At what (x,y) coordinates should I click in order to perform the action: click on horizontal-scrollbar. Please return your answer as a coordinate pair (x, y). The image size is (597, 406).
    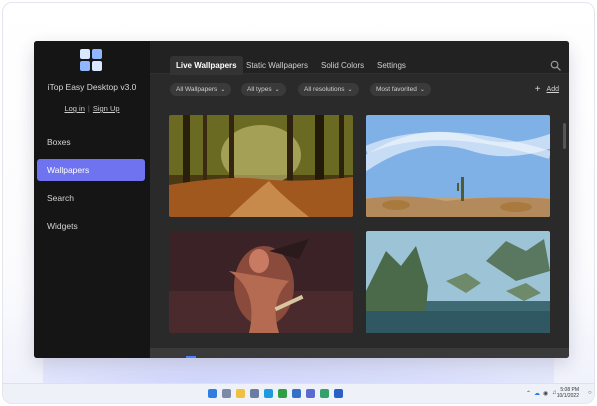
    Looking at the image, I should click on (359, 353).